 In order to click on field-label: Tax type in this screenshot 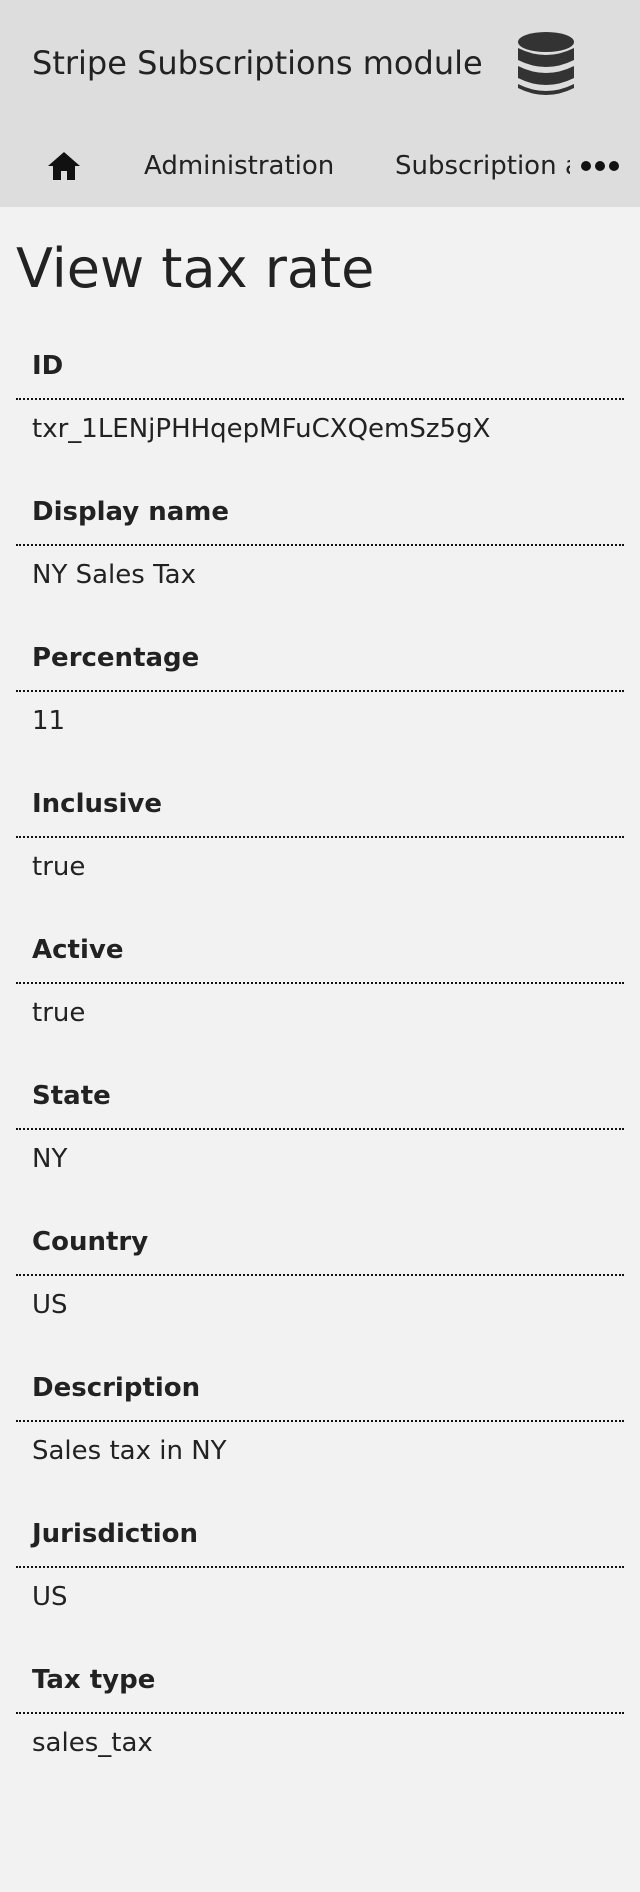, I will do `click(320, 1682)`.